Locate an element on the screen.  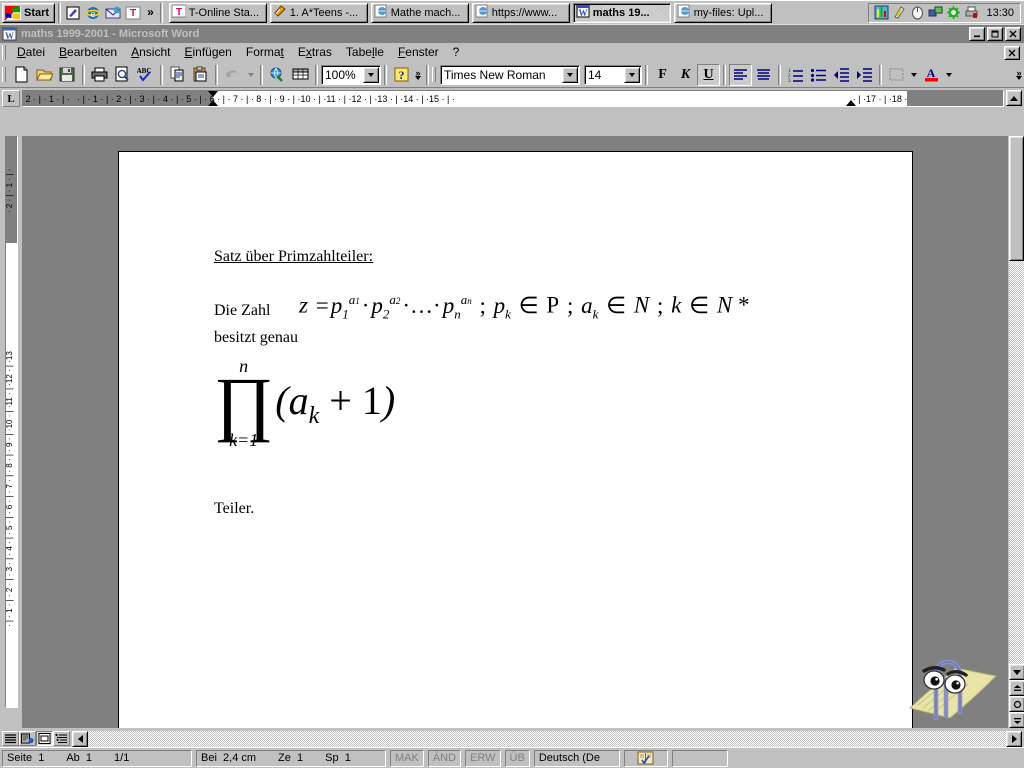
font-name-combo: Times New Roman is located at coordinates (510, 74).